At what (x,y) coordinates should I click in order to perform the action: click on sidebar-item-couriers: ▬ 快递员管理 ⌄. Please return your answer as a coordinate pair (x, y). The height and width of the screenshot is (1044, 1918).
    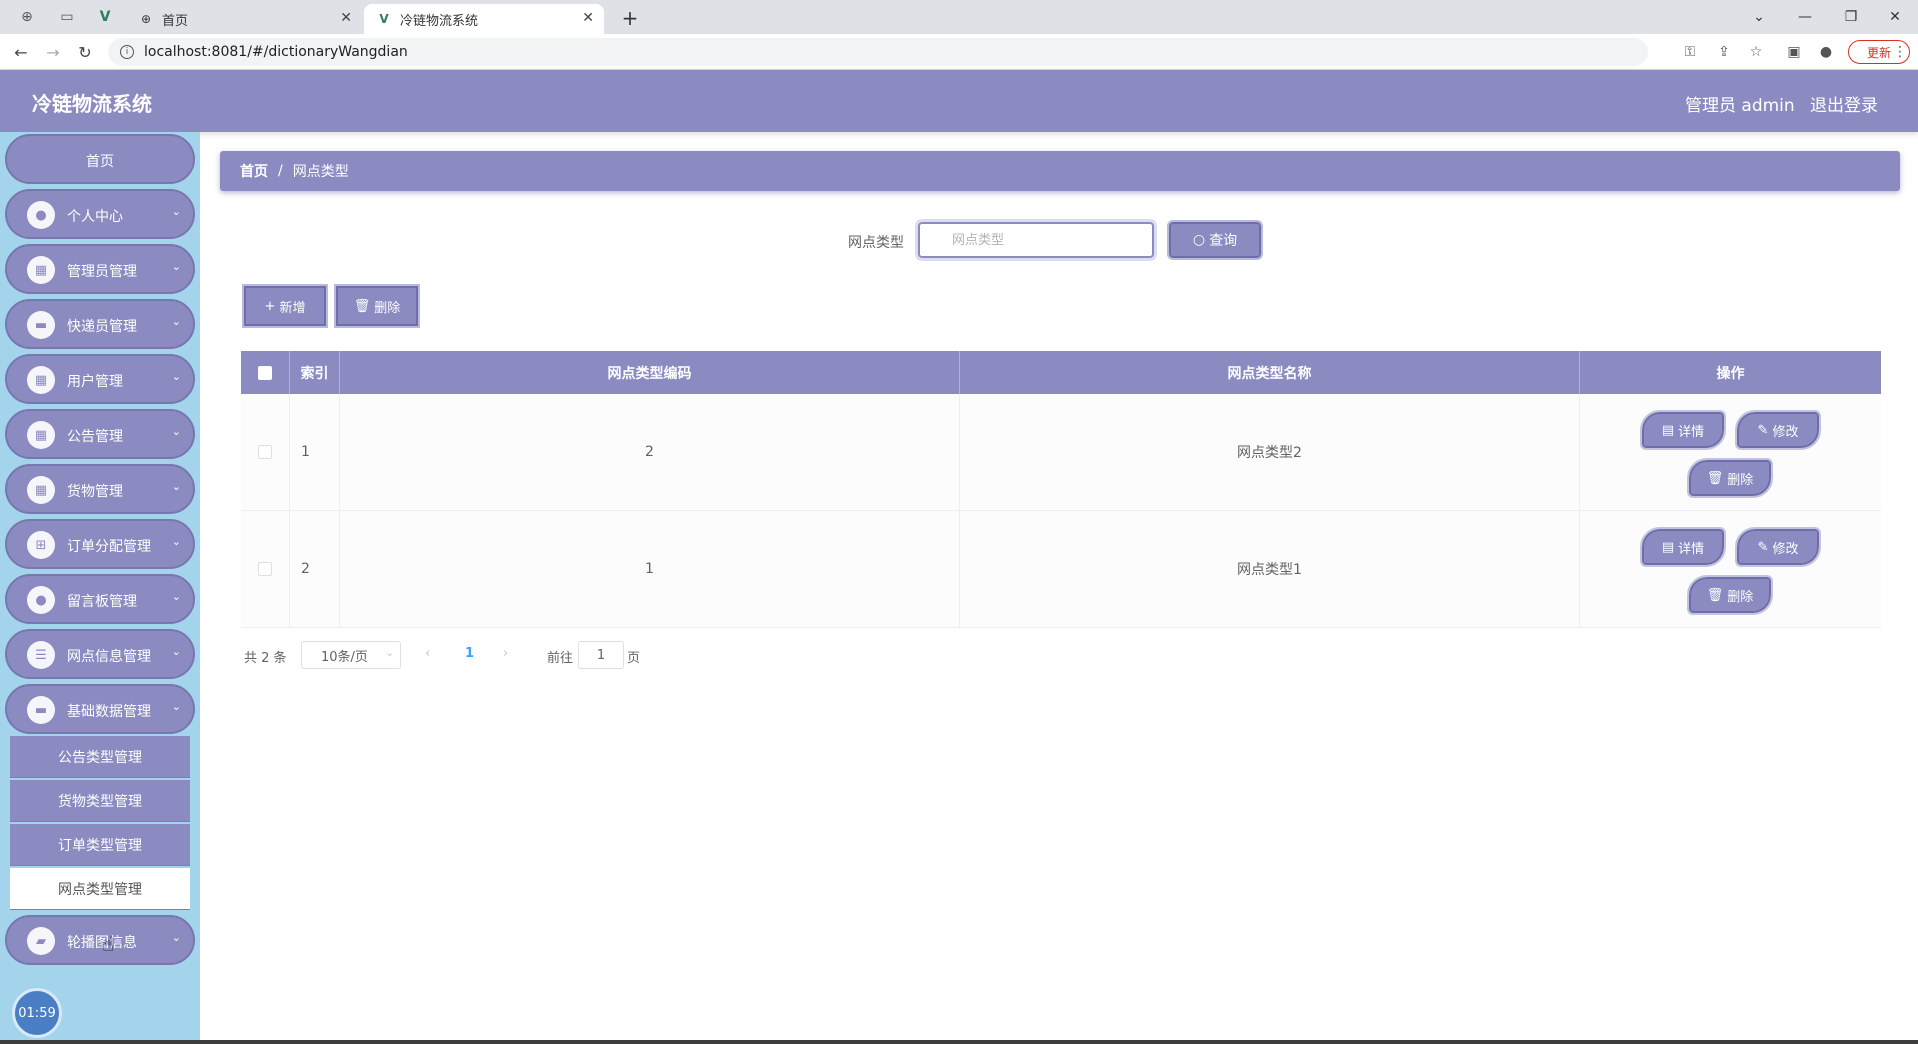
    Looking at the image, I should click on (100, 324).